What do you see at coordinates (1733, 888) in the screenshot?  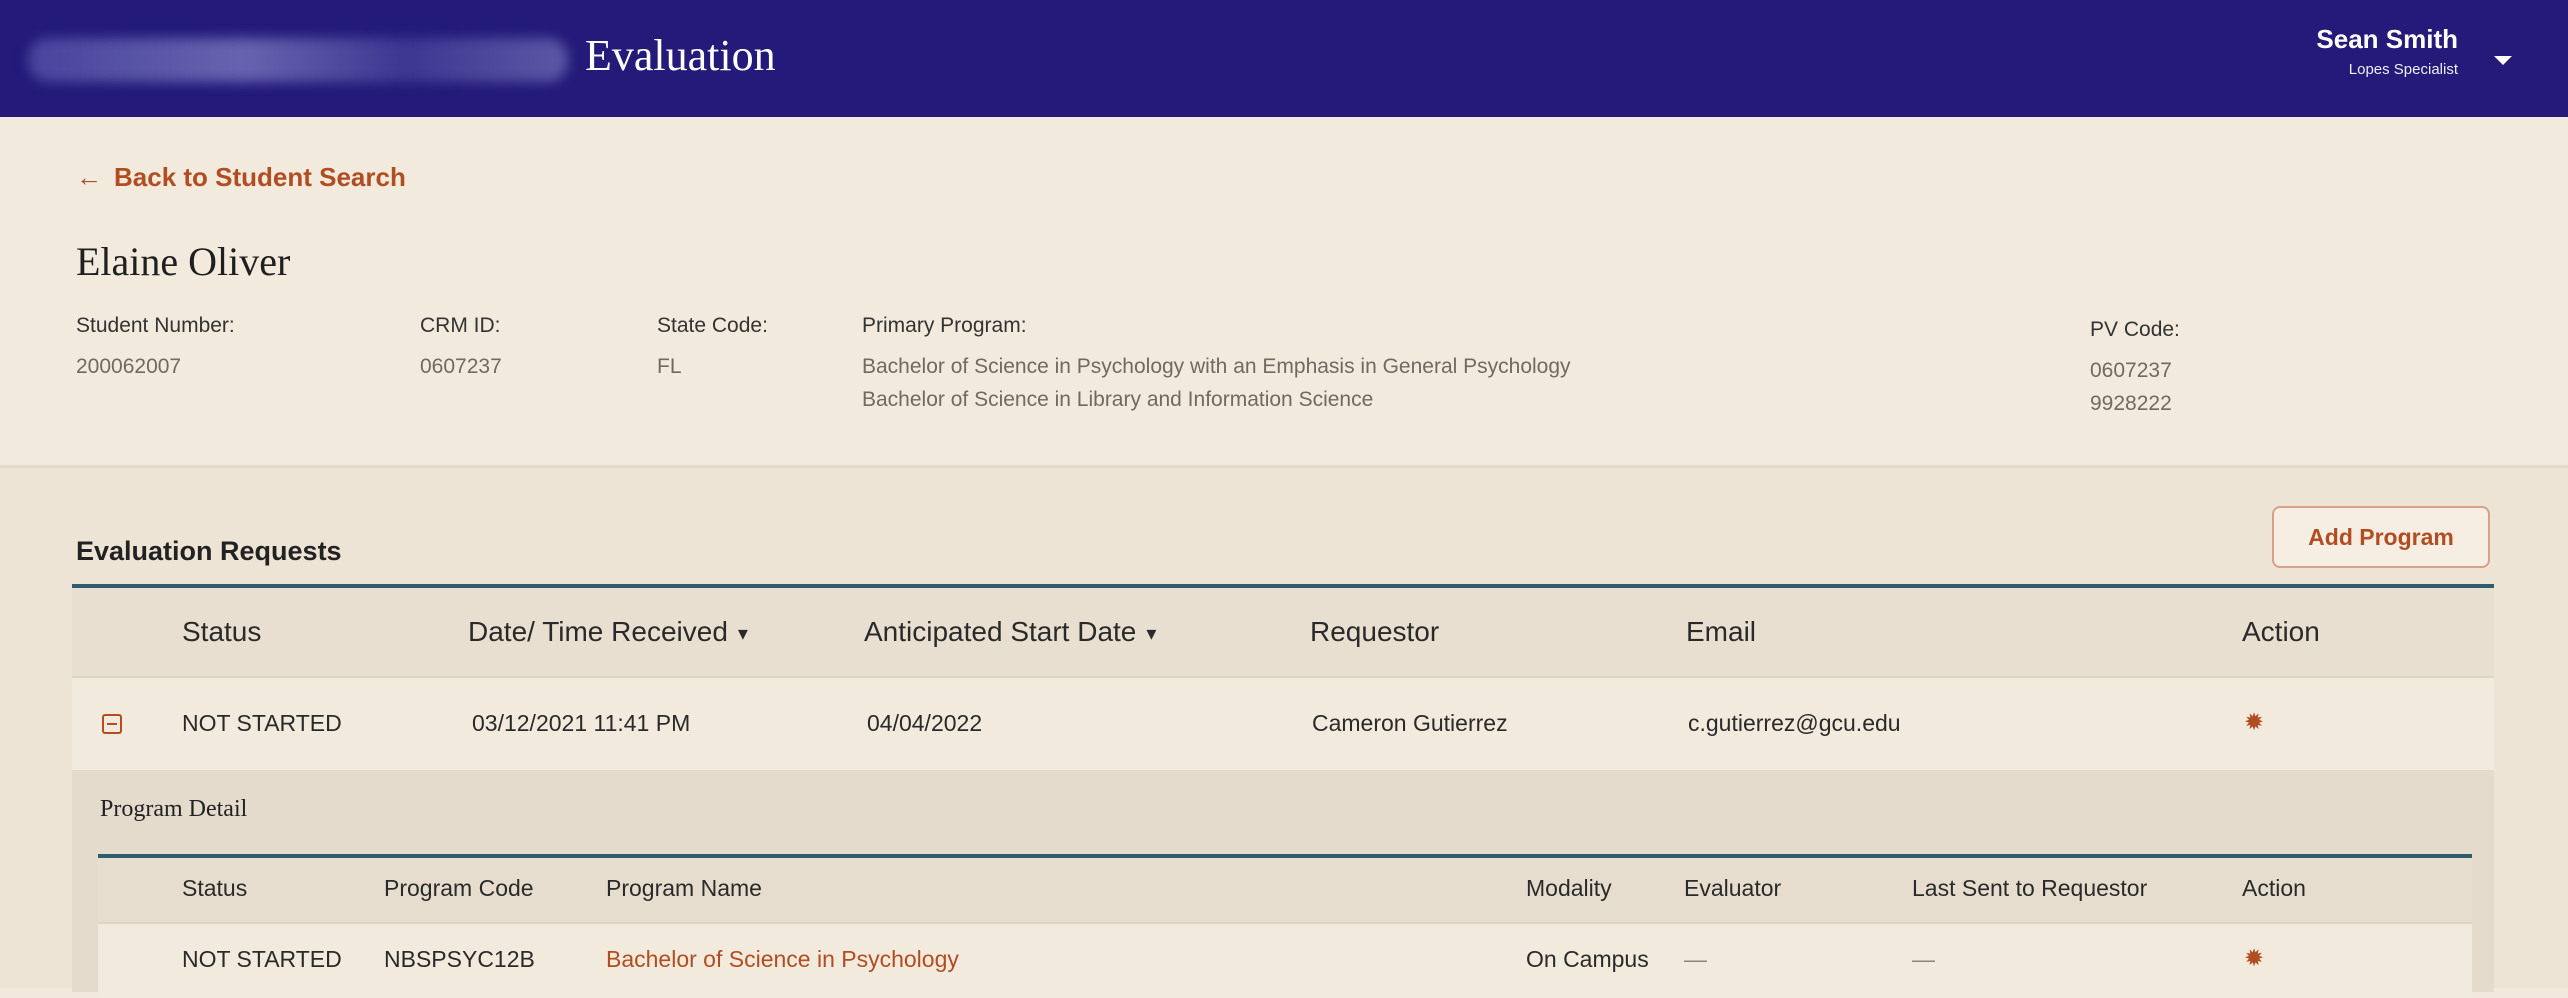 I see `detail-col-evaluator: Evaluator` at bounding box center [1733, 888].